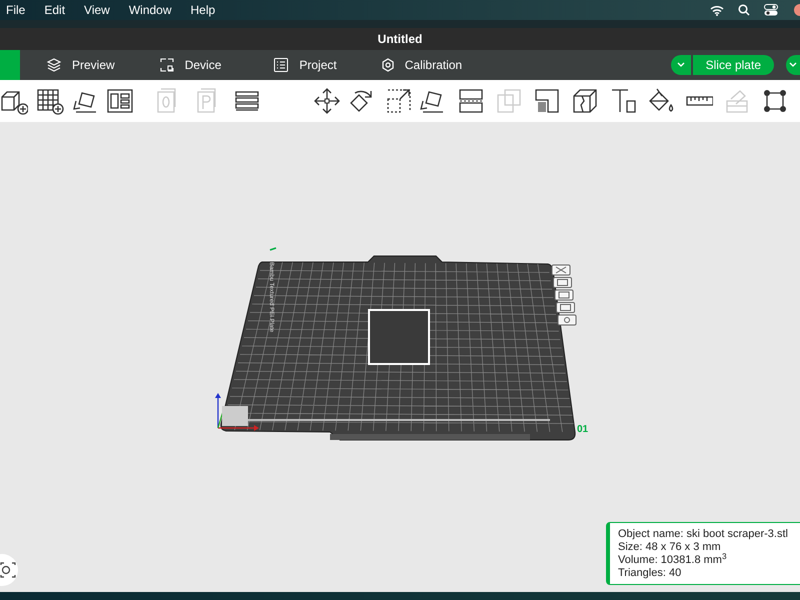 Image resolution: width=800 pixels, height=600 pixels. What do you see at coordinates (54, 65) in the screenshot?
I see `layers-icon` at bounding box center [54, 65].